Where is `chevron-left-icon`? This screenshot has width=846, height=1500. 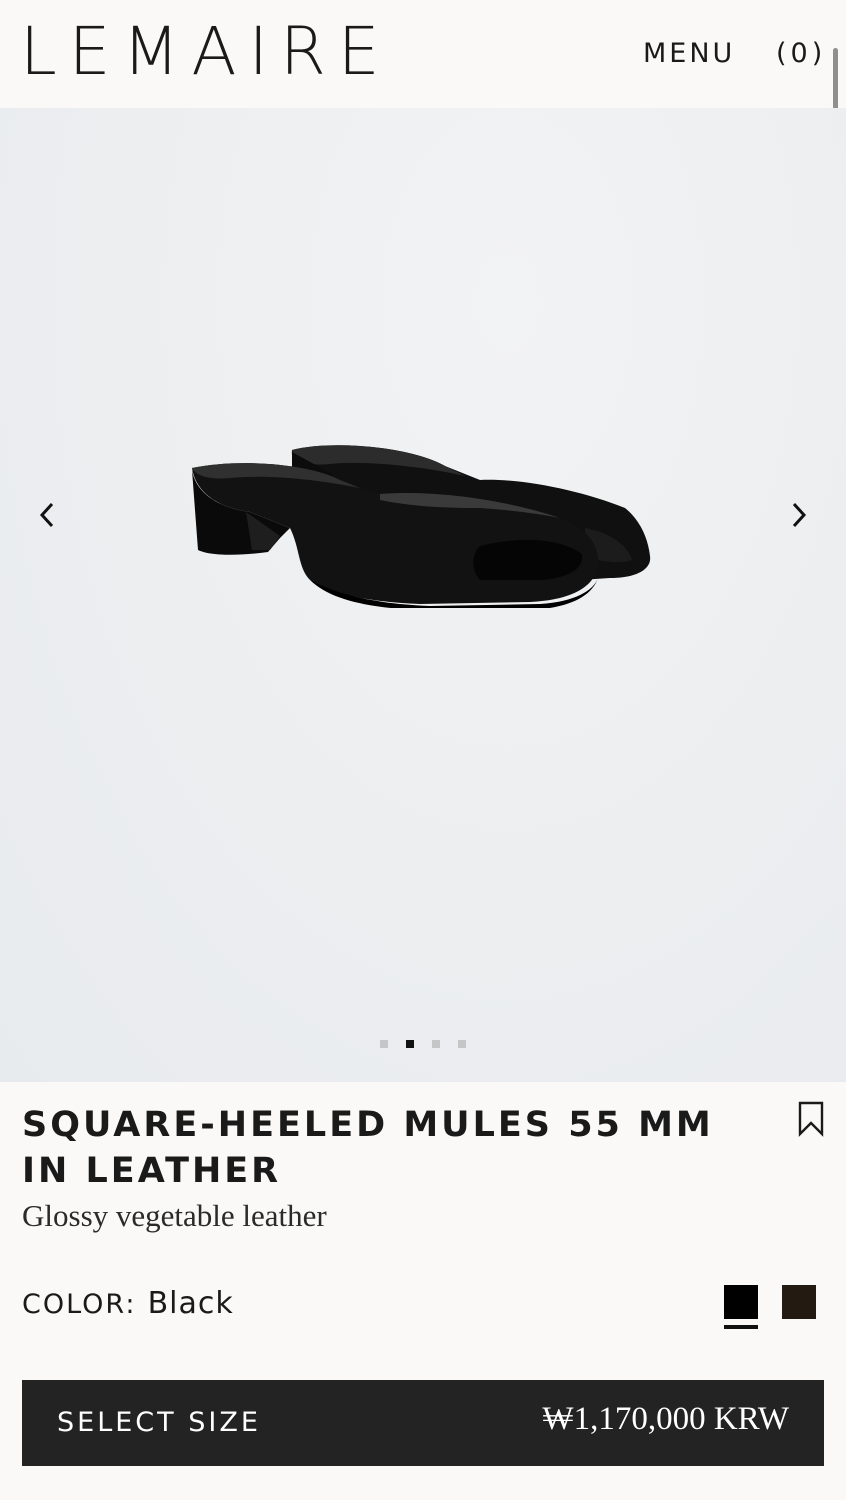
chevron-left-icon is located at coordinates (46, 515).